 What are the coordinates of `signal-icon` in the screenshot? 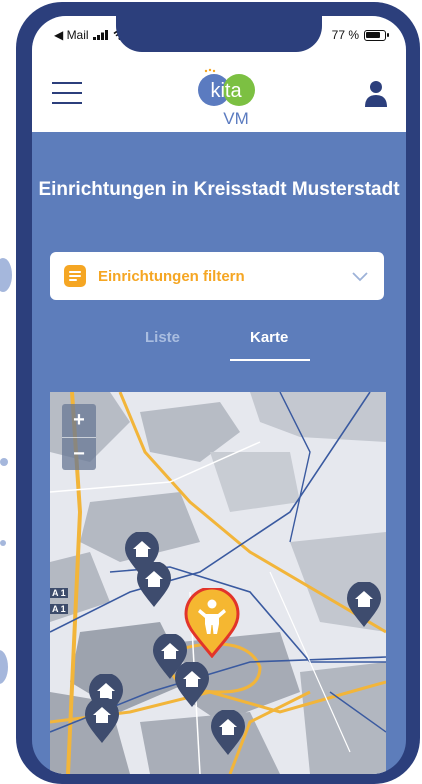 It's located at (100, 35).